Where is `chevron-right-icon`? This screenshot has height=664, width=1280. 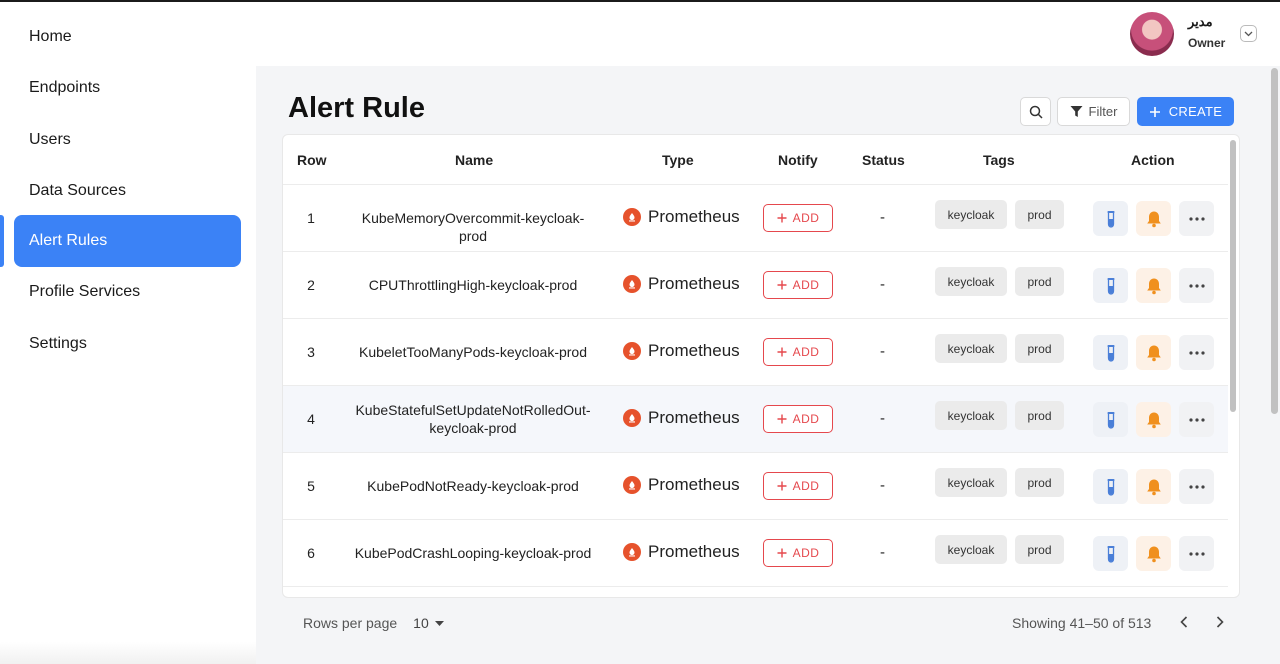 chevron-right-icon is located at coordinates (1220, 622).